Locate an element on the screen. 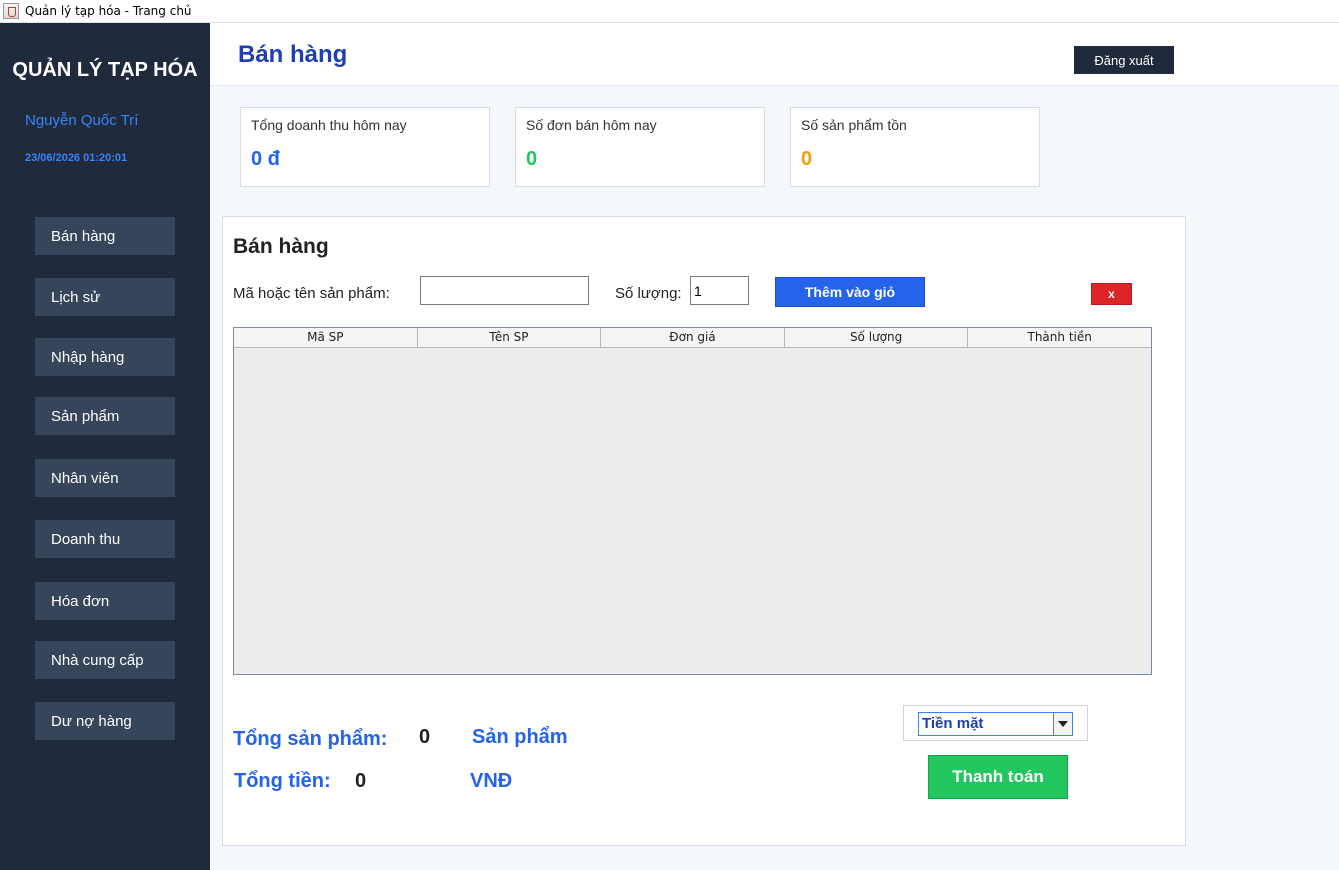  sidebar-item-san-pham: Sản phẩm is located at coordinates (105, 416).